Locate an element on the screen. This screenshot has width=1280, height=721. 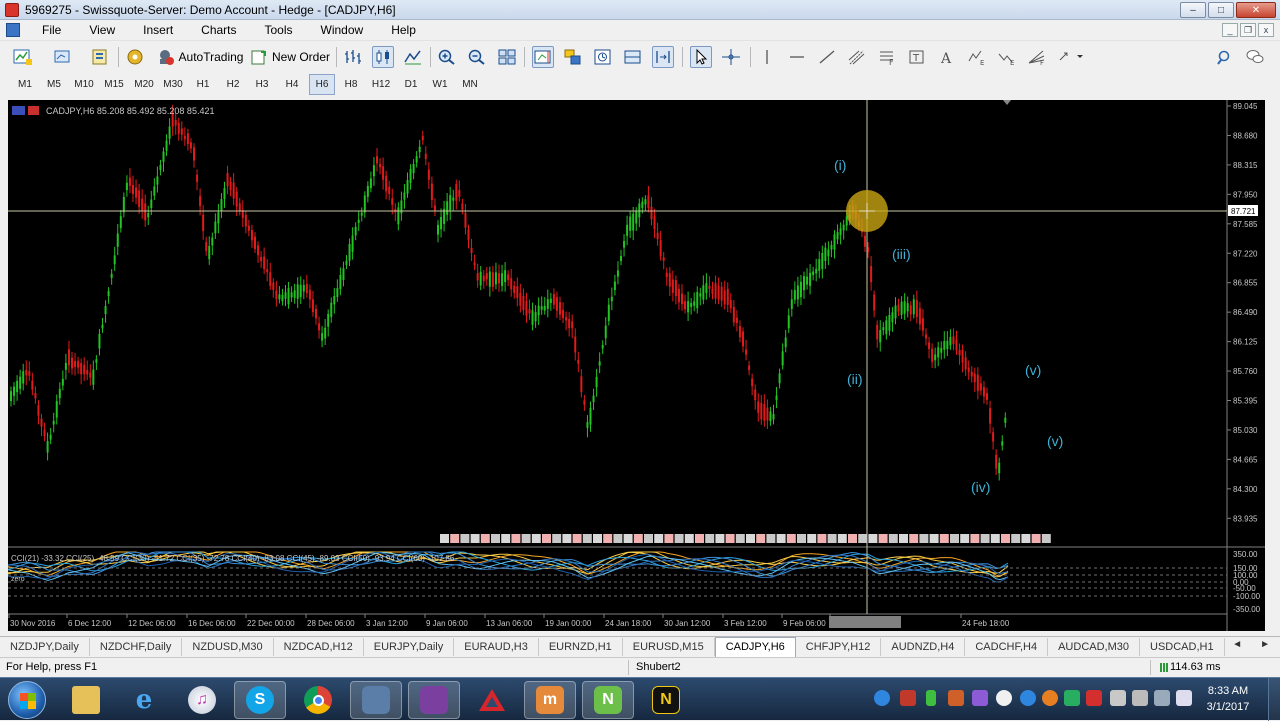
maximize-button: □ is located at coordinates (1221, 10).